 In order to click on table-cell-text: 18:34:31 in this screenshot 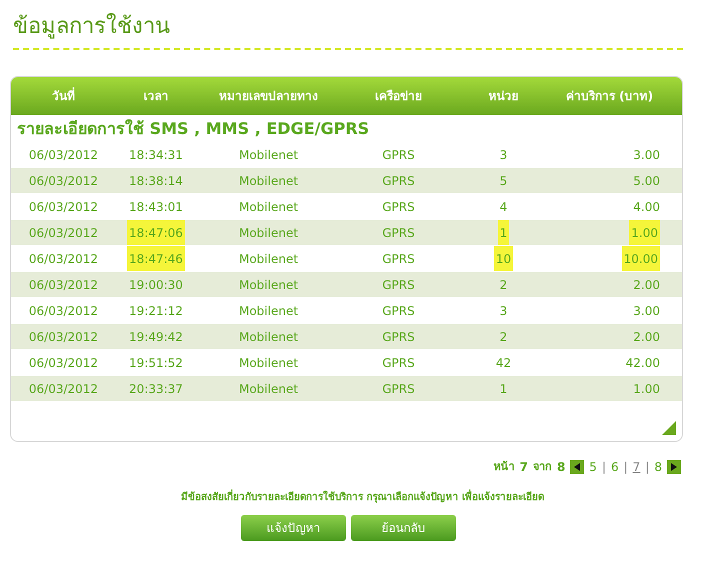, I will do `click(156, 155)`.